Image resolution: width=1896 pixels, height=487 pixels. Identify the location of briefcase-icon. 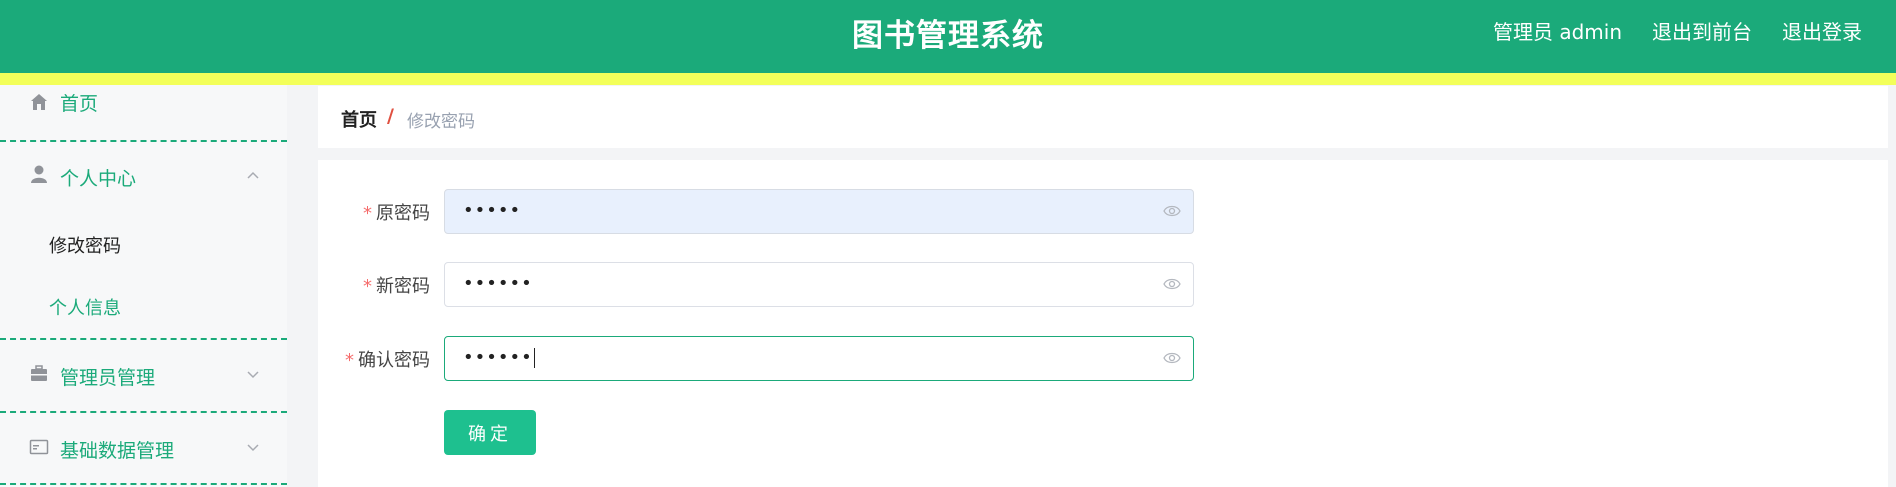
(39, 373).